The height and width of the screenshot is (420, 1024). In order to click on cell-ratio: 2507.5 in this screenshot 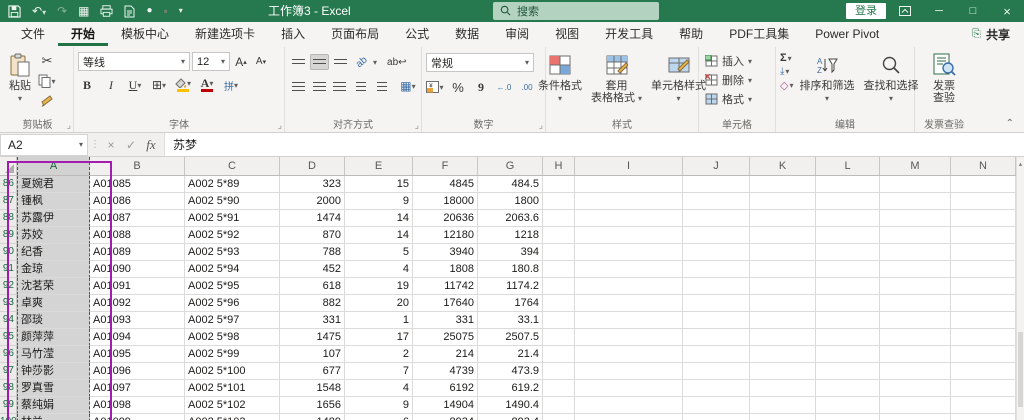, I will do `click(510, 337)`.